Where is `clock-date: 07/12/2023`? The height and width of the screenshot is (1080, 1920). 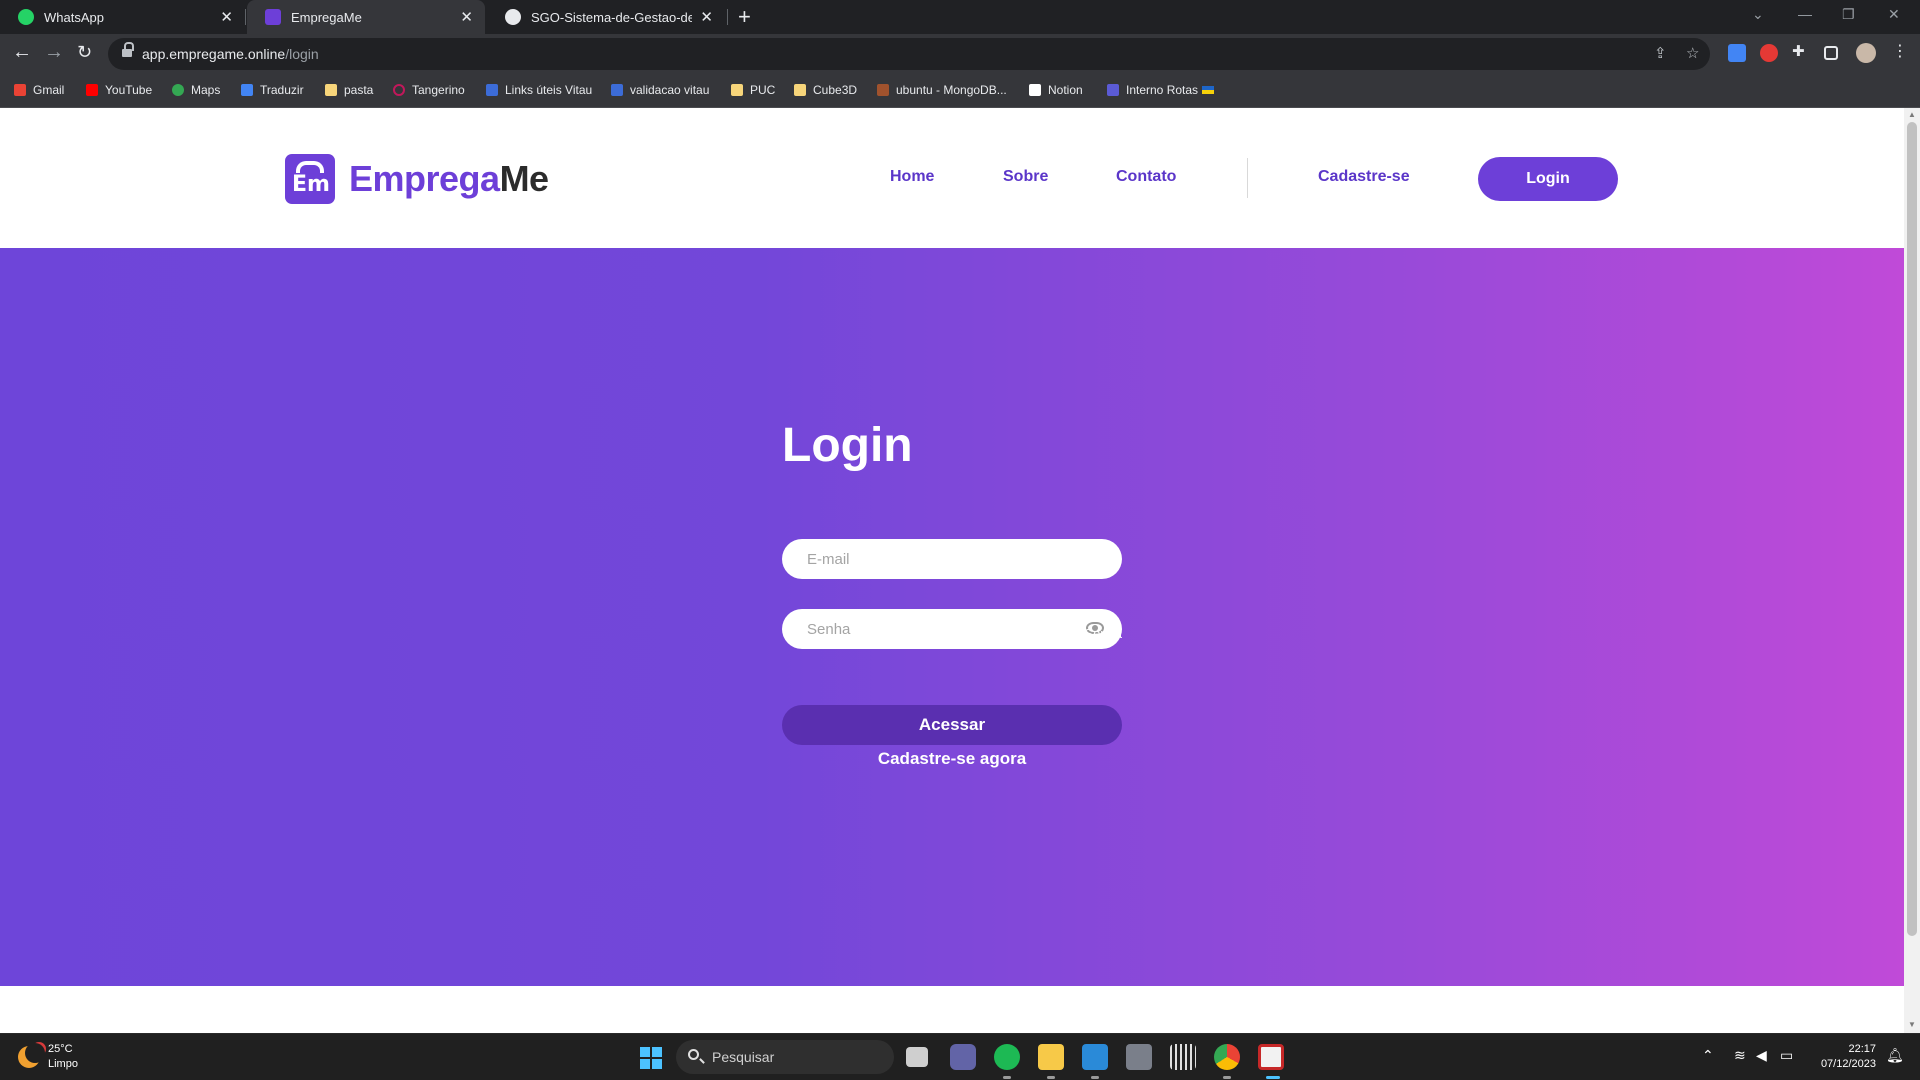 clock-date: 07/12/2023 is located at coordinates (1848, 1064).